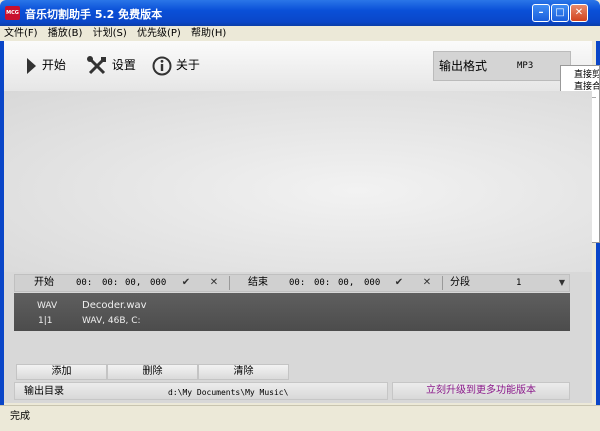 This screenshot has height=431, width=600. Describe the element at coordinates (111, 321) in the screenshot. I see `file-info: WAV, 46B, C:` at that location.